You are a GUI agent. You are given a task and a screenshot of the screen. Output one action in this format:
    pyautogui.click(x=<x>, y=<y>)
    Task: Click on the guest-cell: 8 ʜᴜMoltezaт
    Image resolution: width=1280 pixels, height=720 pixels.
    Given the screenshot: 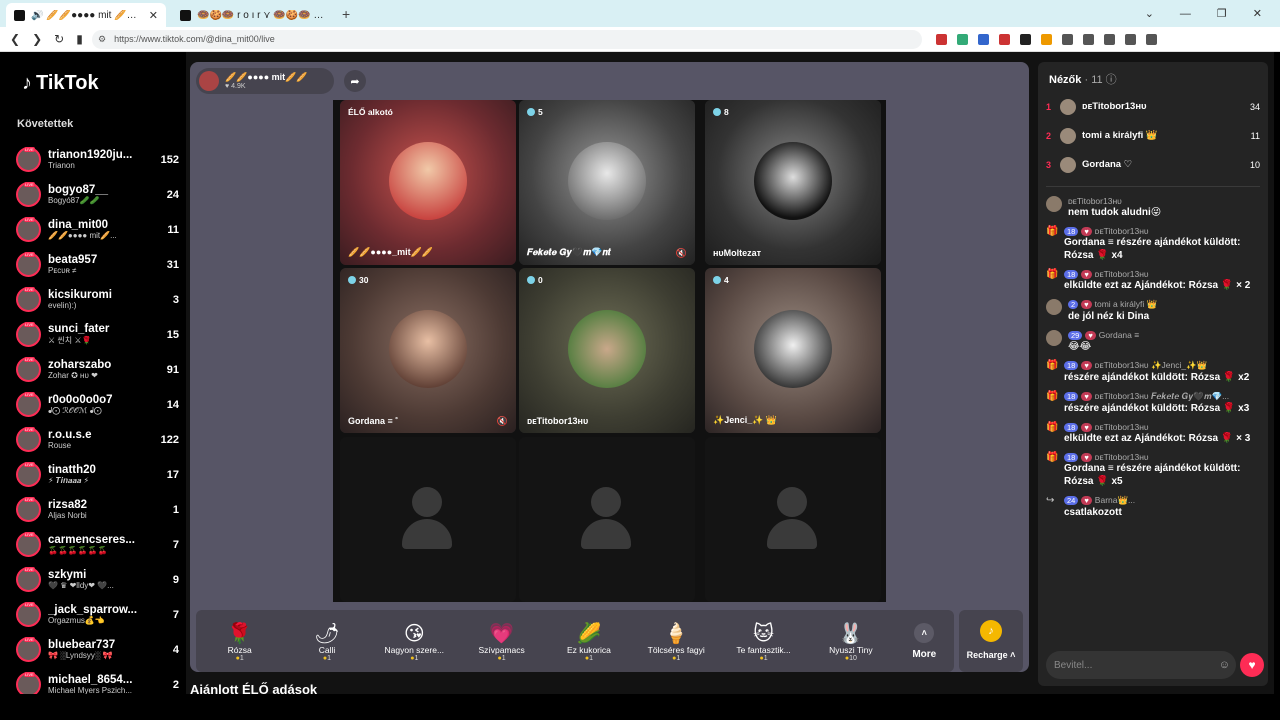 What is the action you would take?
    pyautogui.click(x=793, y=182)
    